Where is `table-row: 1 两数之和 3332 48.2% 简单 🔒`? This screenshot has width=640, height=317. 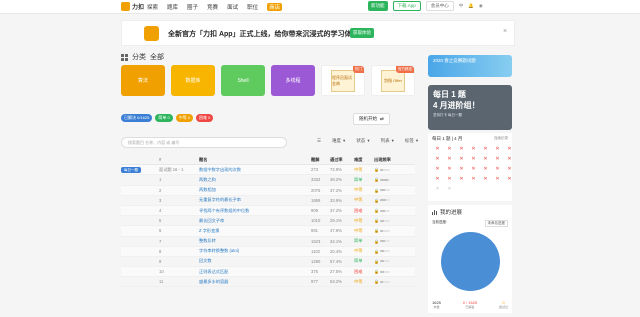 table-row: 1 两数之和 3332 48.2% 简单 🔒 is located at coordinates (268, 180).